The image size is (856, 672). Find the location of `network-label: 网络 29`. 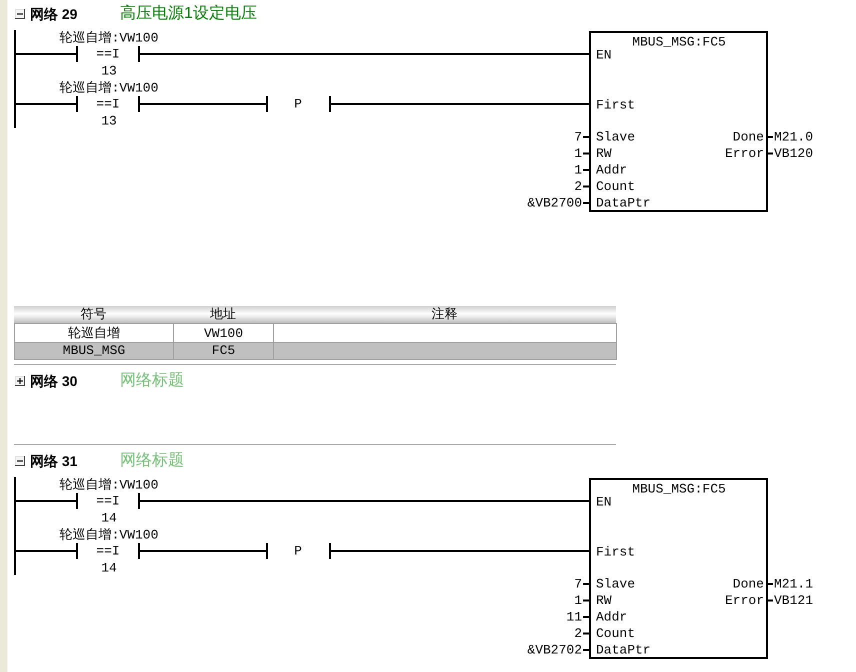

network-label: 网络 29 is located at coordinates (54, 14).